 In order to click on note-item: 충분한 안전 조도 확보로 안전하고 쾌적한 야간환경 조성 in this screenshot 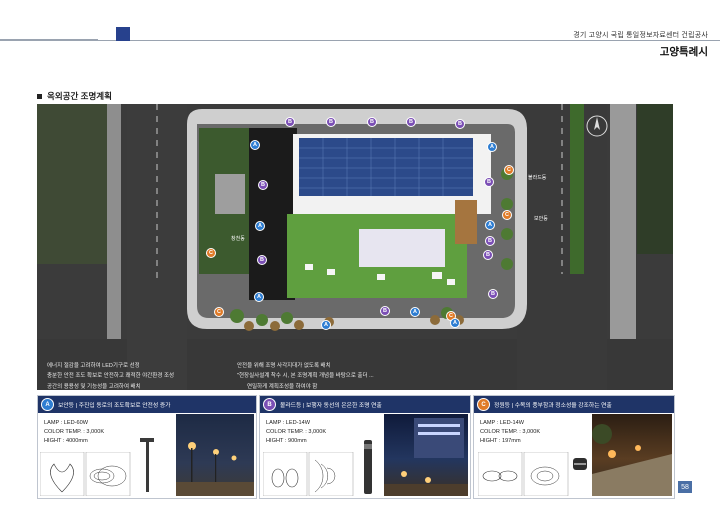, I will do `click(111, 376)`.